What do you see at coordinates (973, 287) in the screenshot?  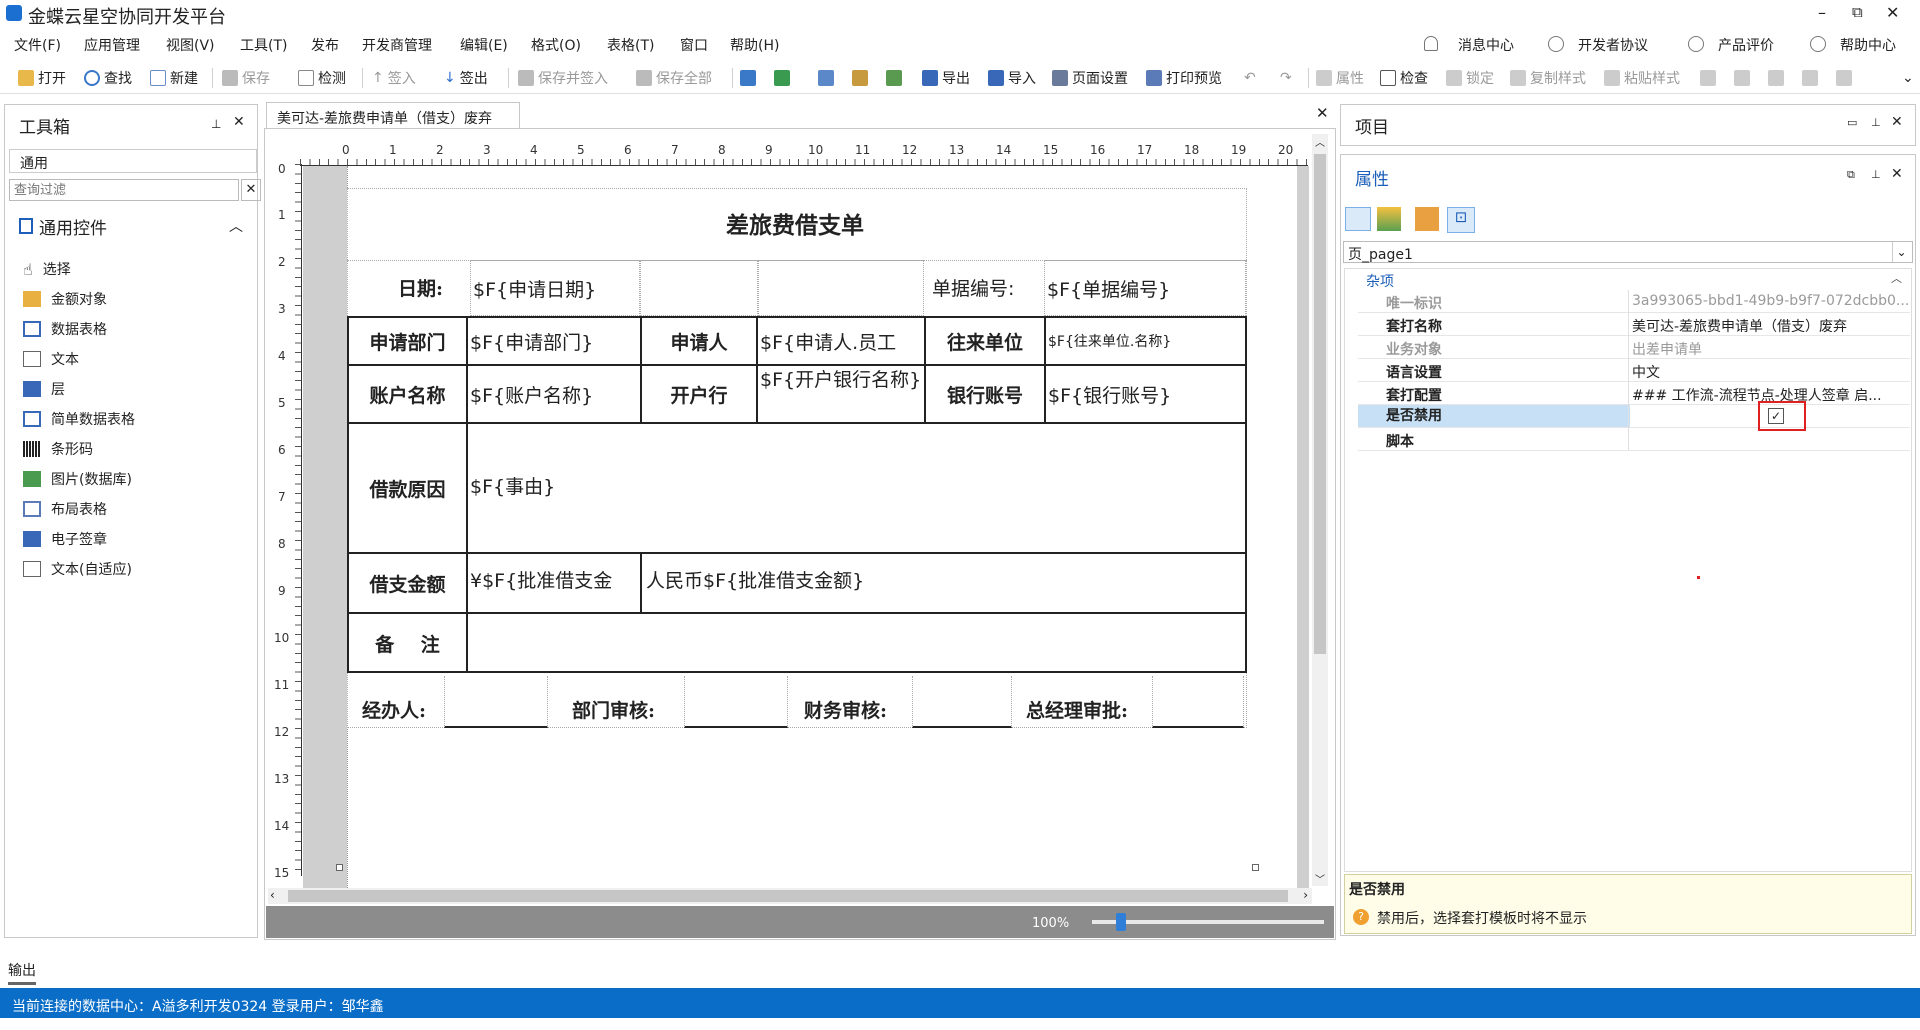 I see `billno-label: 单据编号:` at bounding box center [973, 287].